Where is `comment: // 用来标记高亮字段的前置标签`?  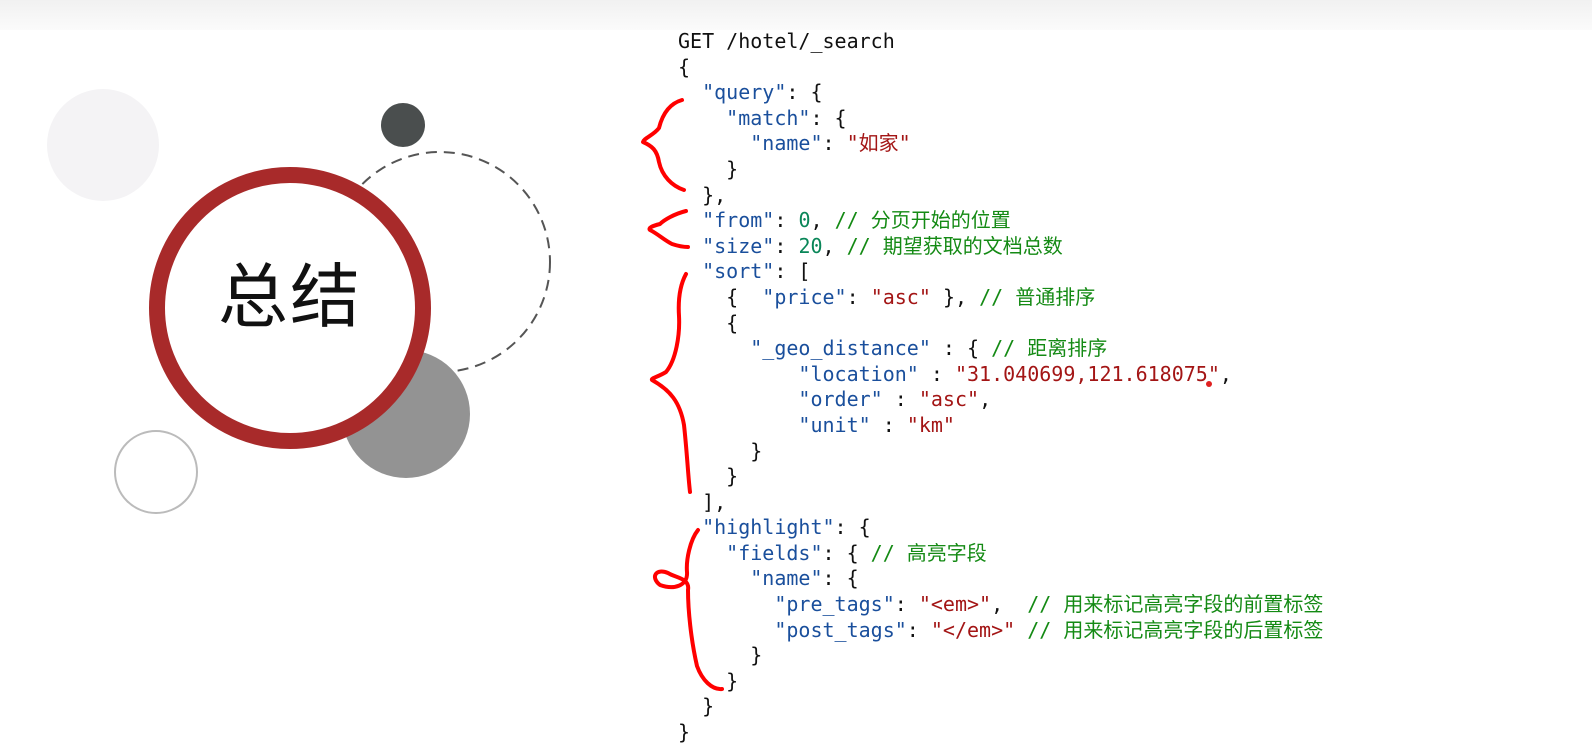
comment: // 用来标记高亮字段的前置标签 is located at coordinates (1175, 604).